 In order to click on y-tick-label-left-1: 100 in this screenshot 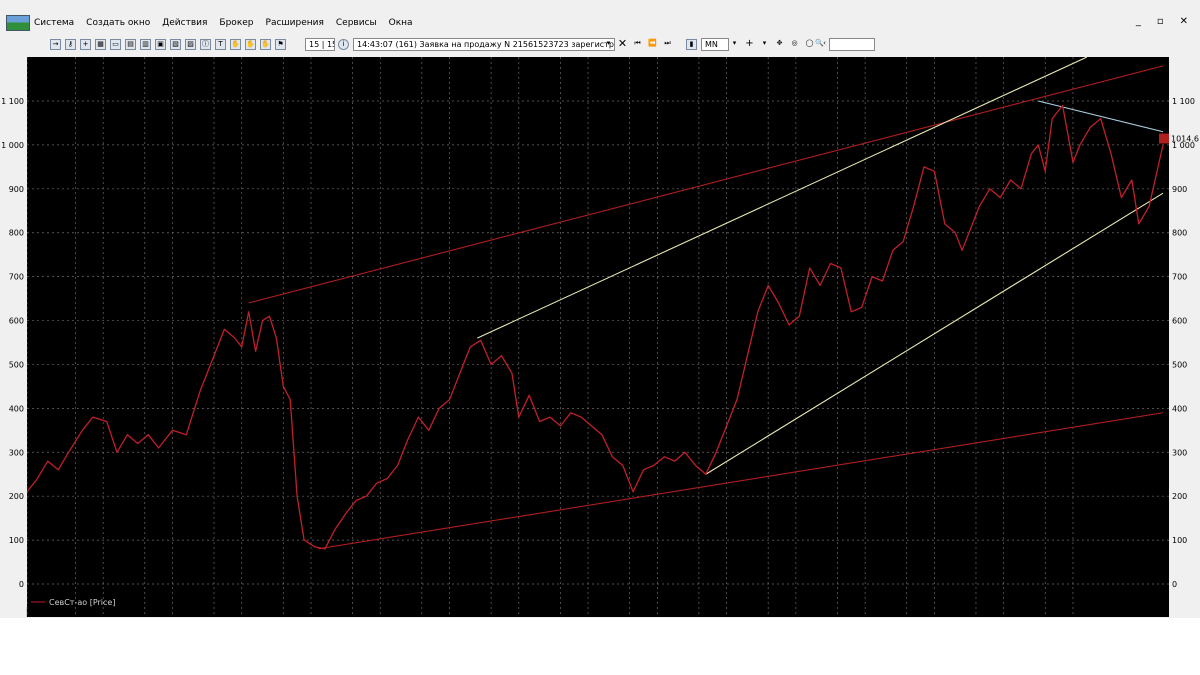, I will do `click(16, 540)`.